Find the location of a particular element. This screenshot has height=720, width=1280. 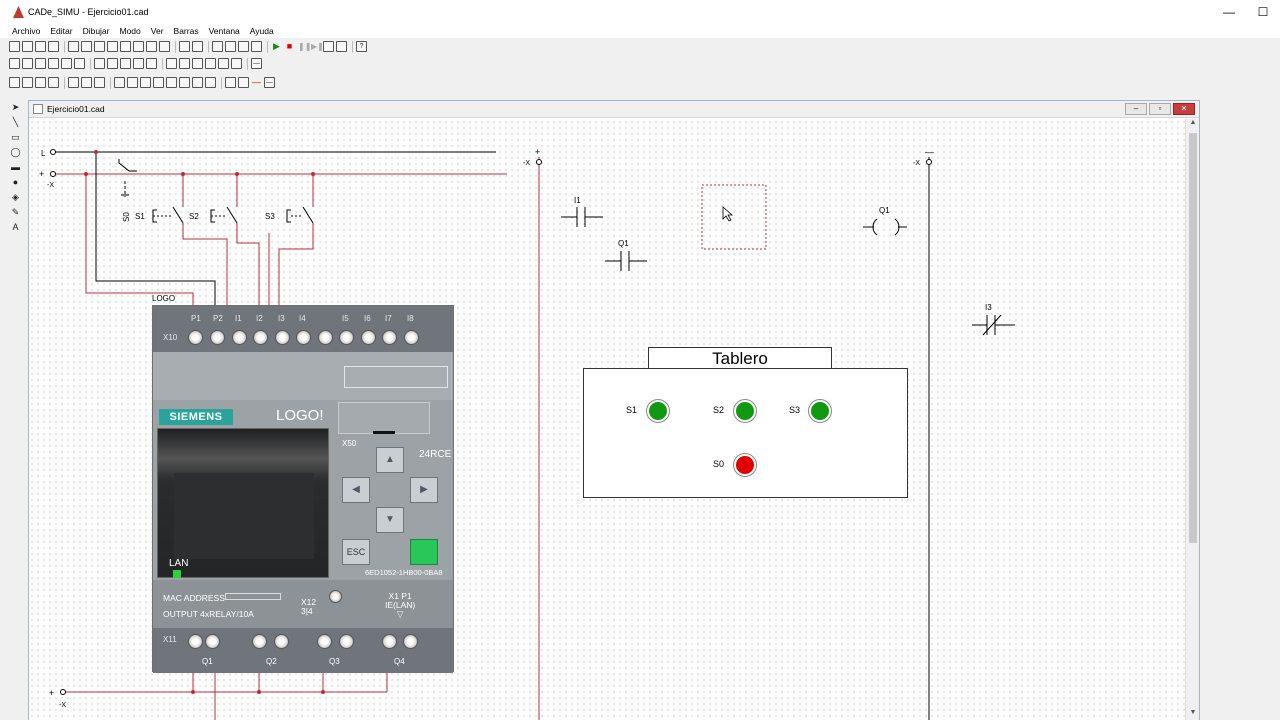

ladder-branch-close-icon is located at coordinates (243, 82).